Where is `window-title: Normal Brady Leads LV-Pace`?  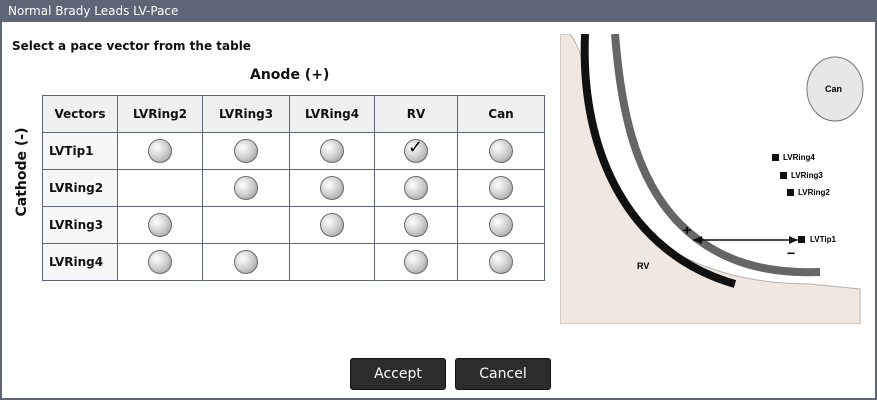
window-title: Normal Brady Leads LV-Pace is located at coordinates (93, 11).